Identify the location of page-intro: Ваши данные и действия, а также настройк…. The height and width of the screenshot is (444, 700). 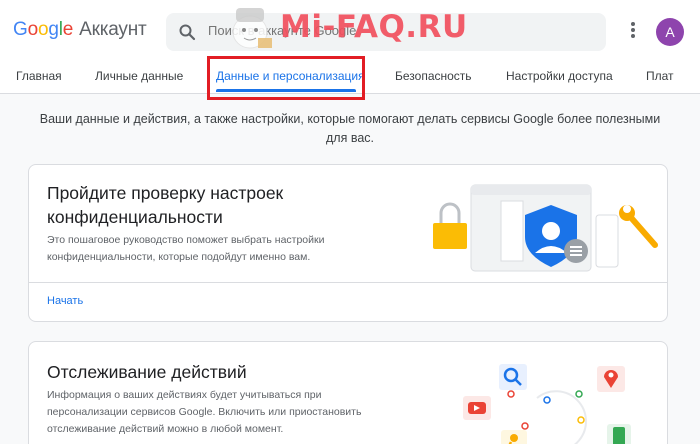
(350, 128).